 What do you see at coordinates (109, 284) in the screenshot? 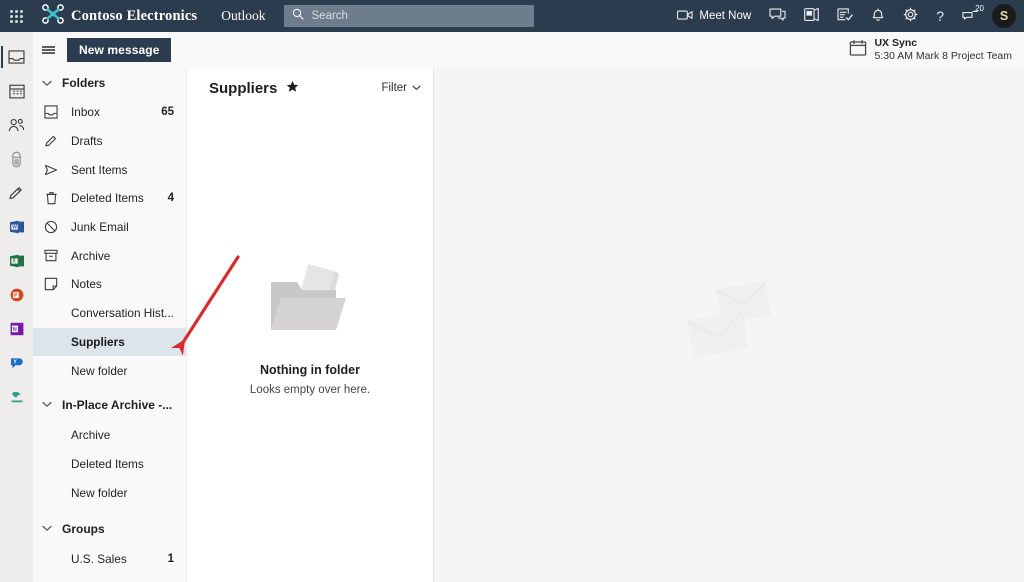
I see `folder-item-notes: Notes` at bounding box center [109, 284].